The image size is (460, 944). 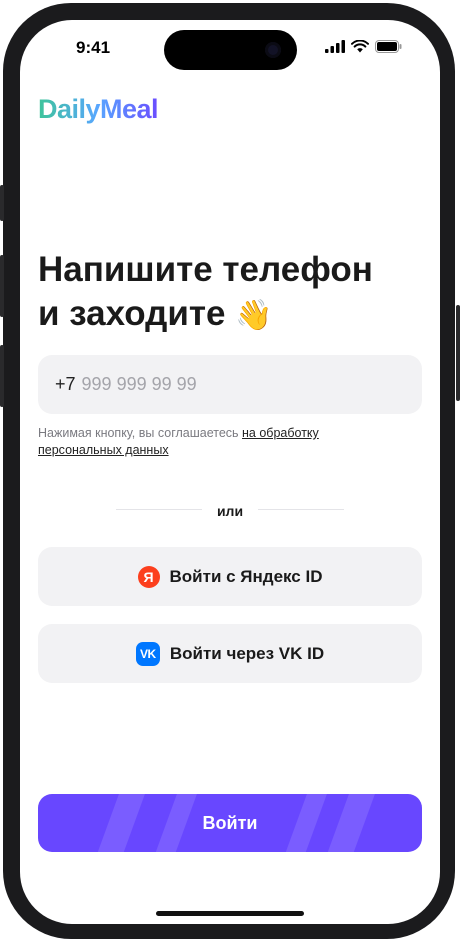 What do you see at coordinates (2, 376) in the screenshot?
I see `volume-down-button` at bounding box center [2, 376].